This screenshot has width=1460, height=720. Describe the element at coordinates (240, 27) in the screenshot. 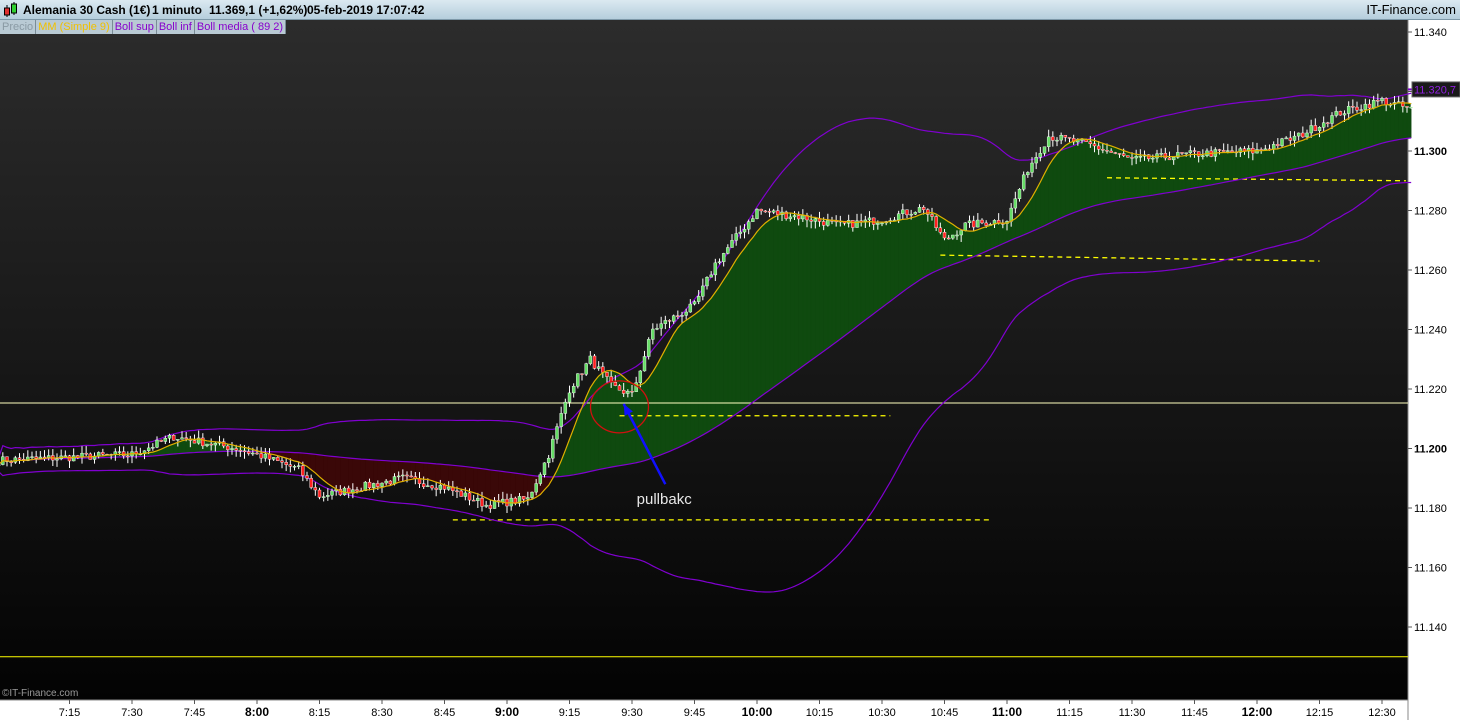

I see `legend-boll-media: Boll media ( 89 2)` at that location.